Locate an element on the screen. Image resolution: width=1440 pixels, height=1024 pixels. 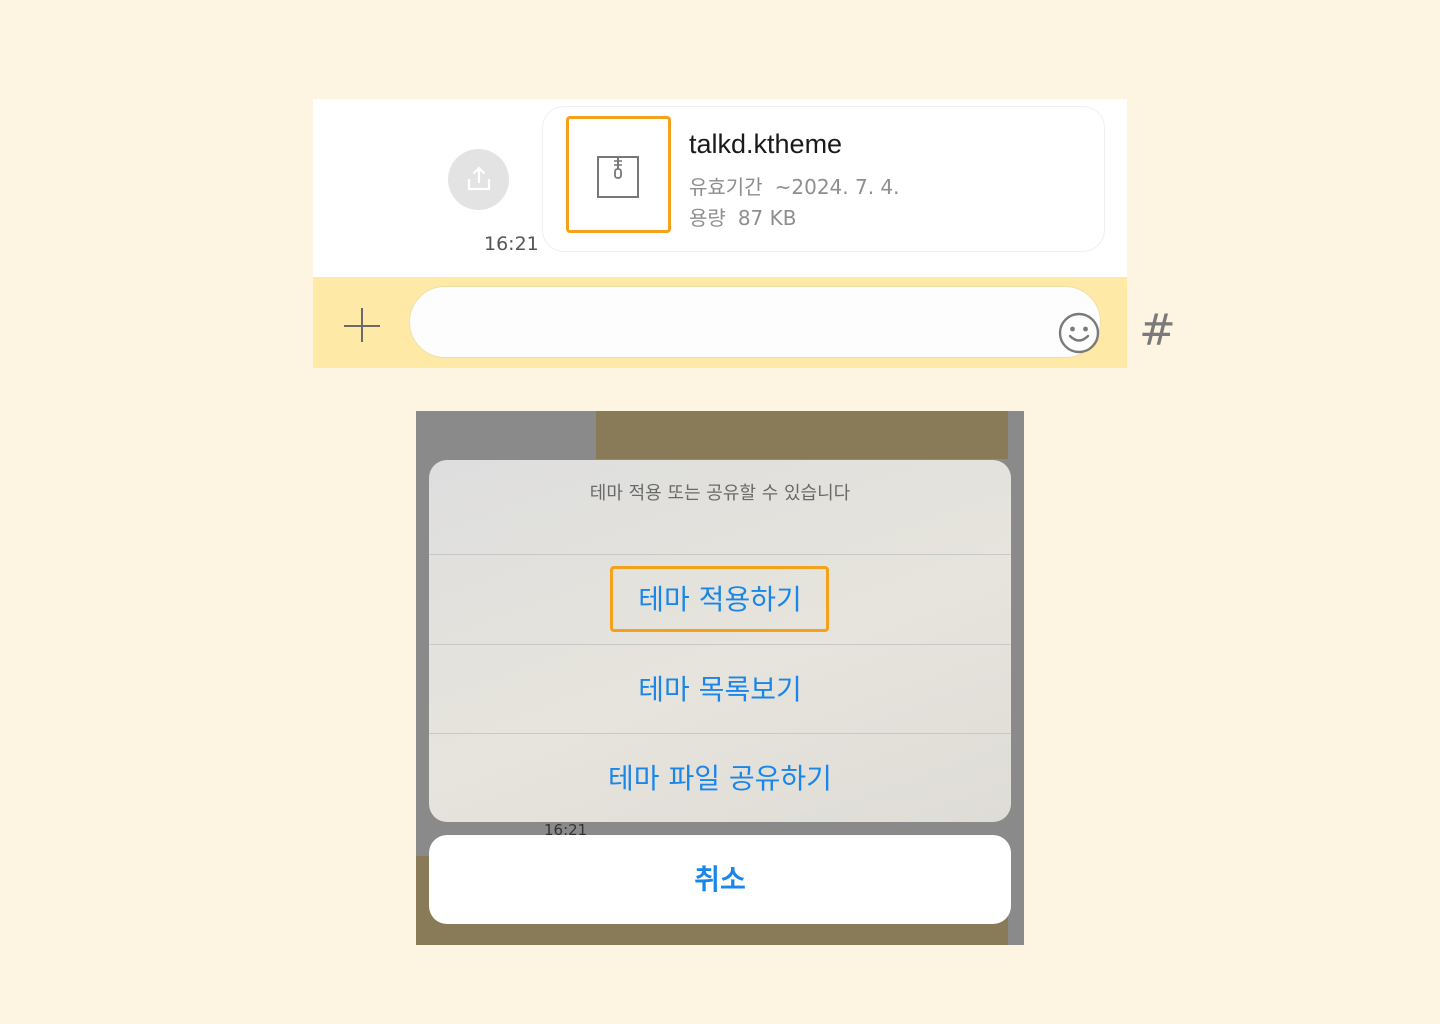
file-size: 용량 87 KB is located at coordinates (742, 216).